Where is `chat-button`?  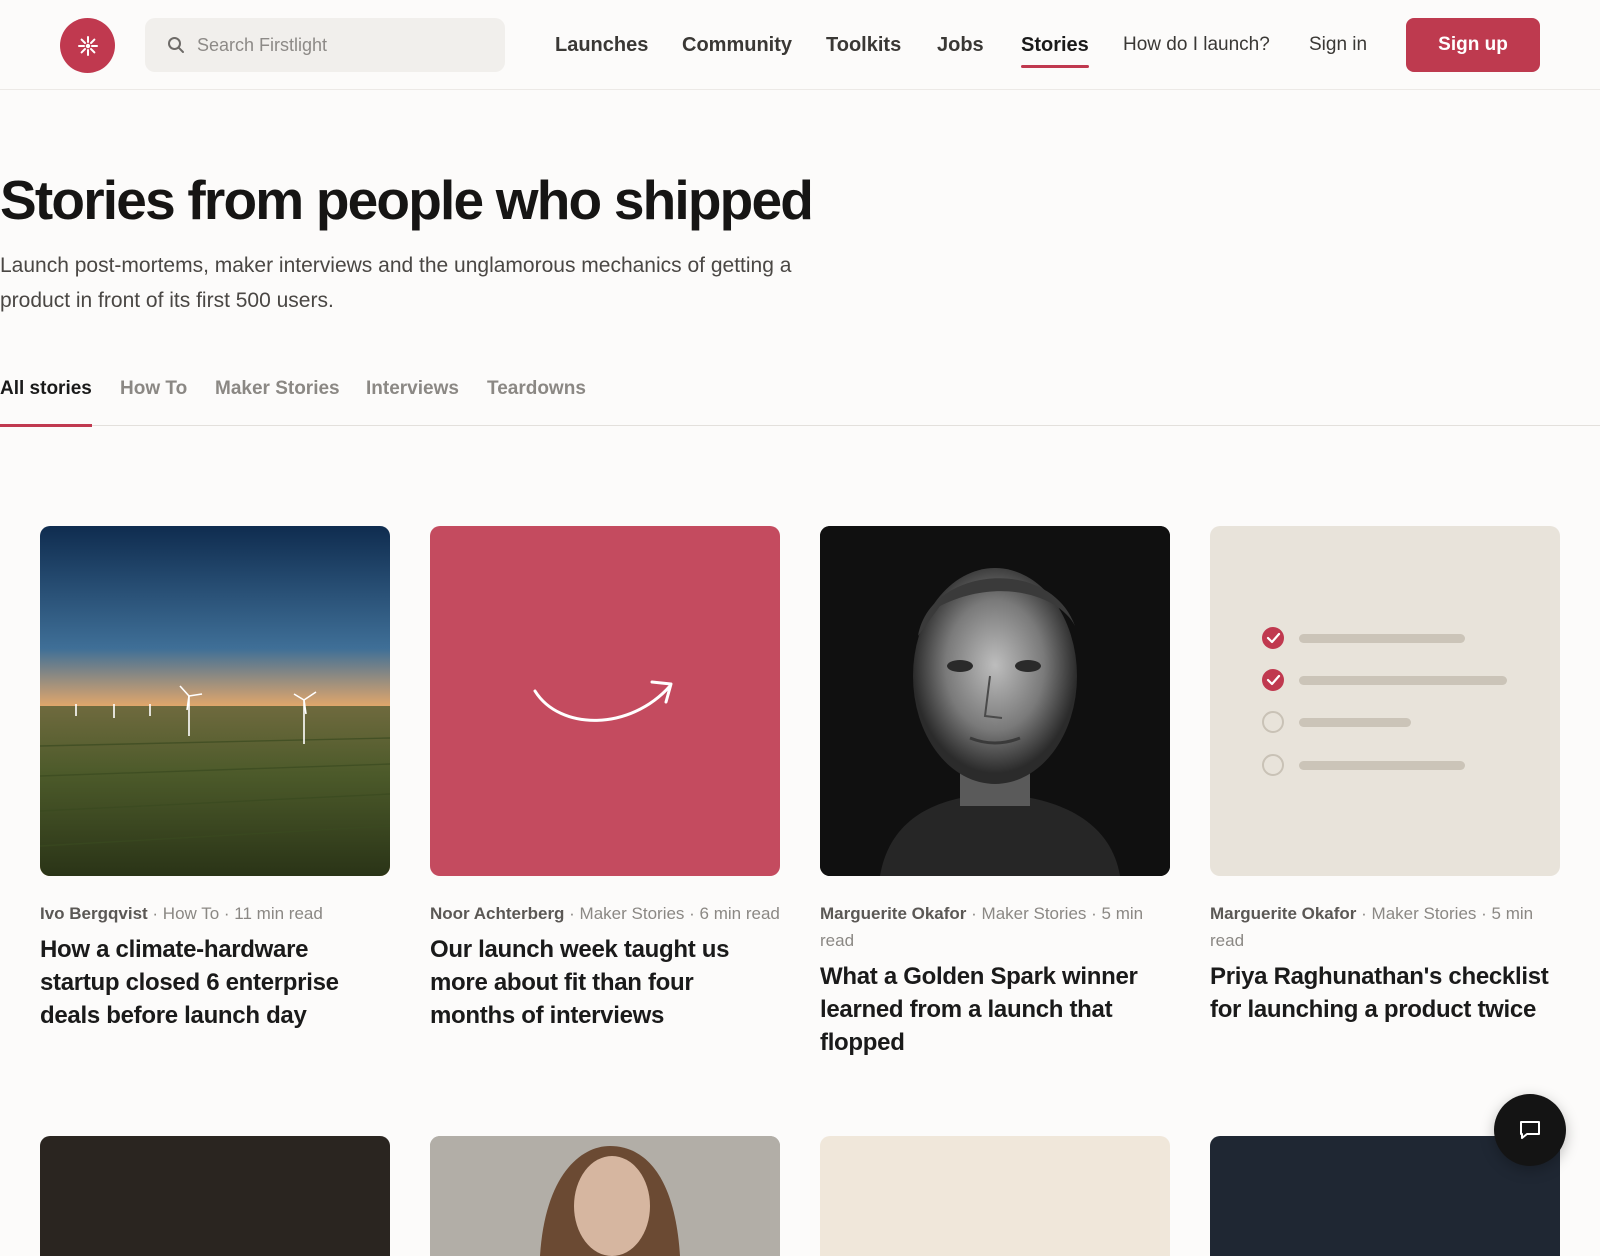
chat-button is located at coordinates (1530, 1130).